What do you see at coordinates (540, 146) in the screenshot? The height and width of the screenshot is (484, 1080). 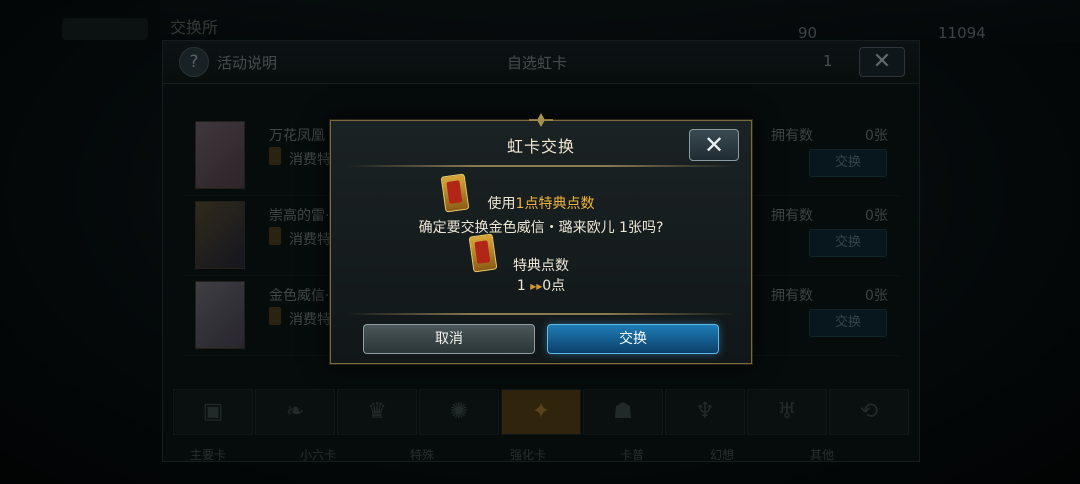 I see `dialog-title: 虹卡交换` at bounding box center [540, 146].